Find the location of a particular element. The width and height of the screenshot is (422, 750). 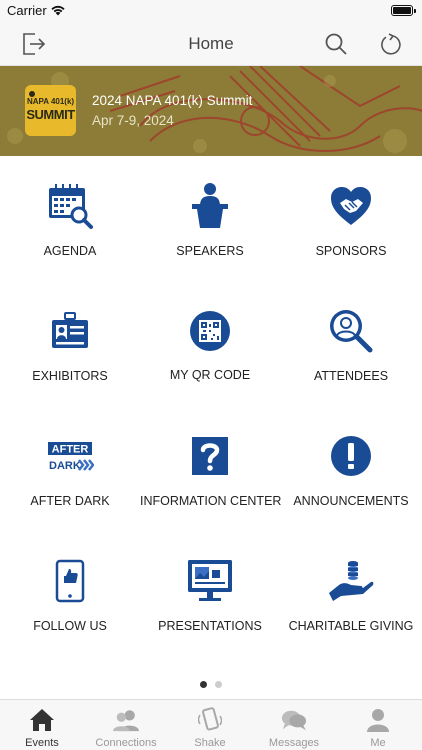

menu-tile-exhibitors: EXHIBITORS is located at coordinates (70, 343).